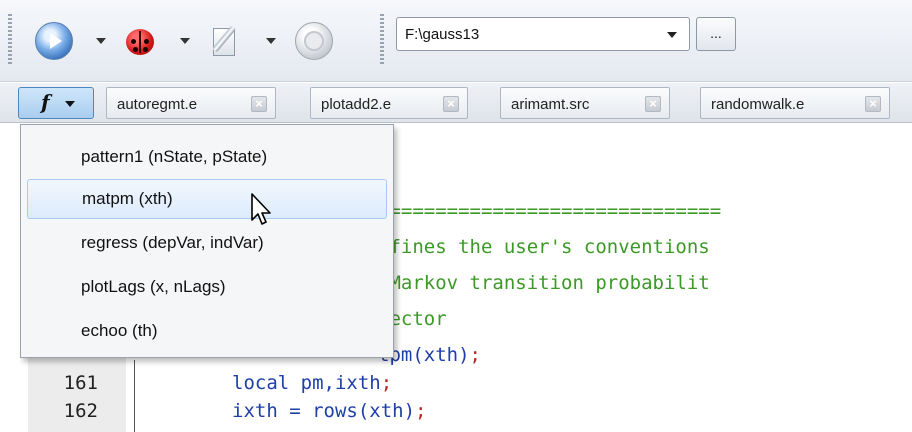 Image resolution: width=912 pixels, height=432 pixels. I want to click on stop-icon, so click(314, 41).